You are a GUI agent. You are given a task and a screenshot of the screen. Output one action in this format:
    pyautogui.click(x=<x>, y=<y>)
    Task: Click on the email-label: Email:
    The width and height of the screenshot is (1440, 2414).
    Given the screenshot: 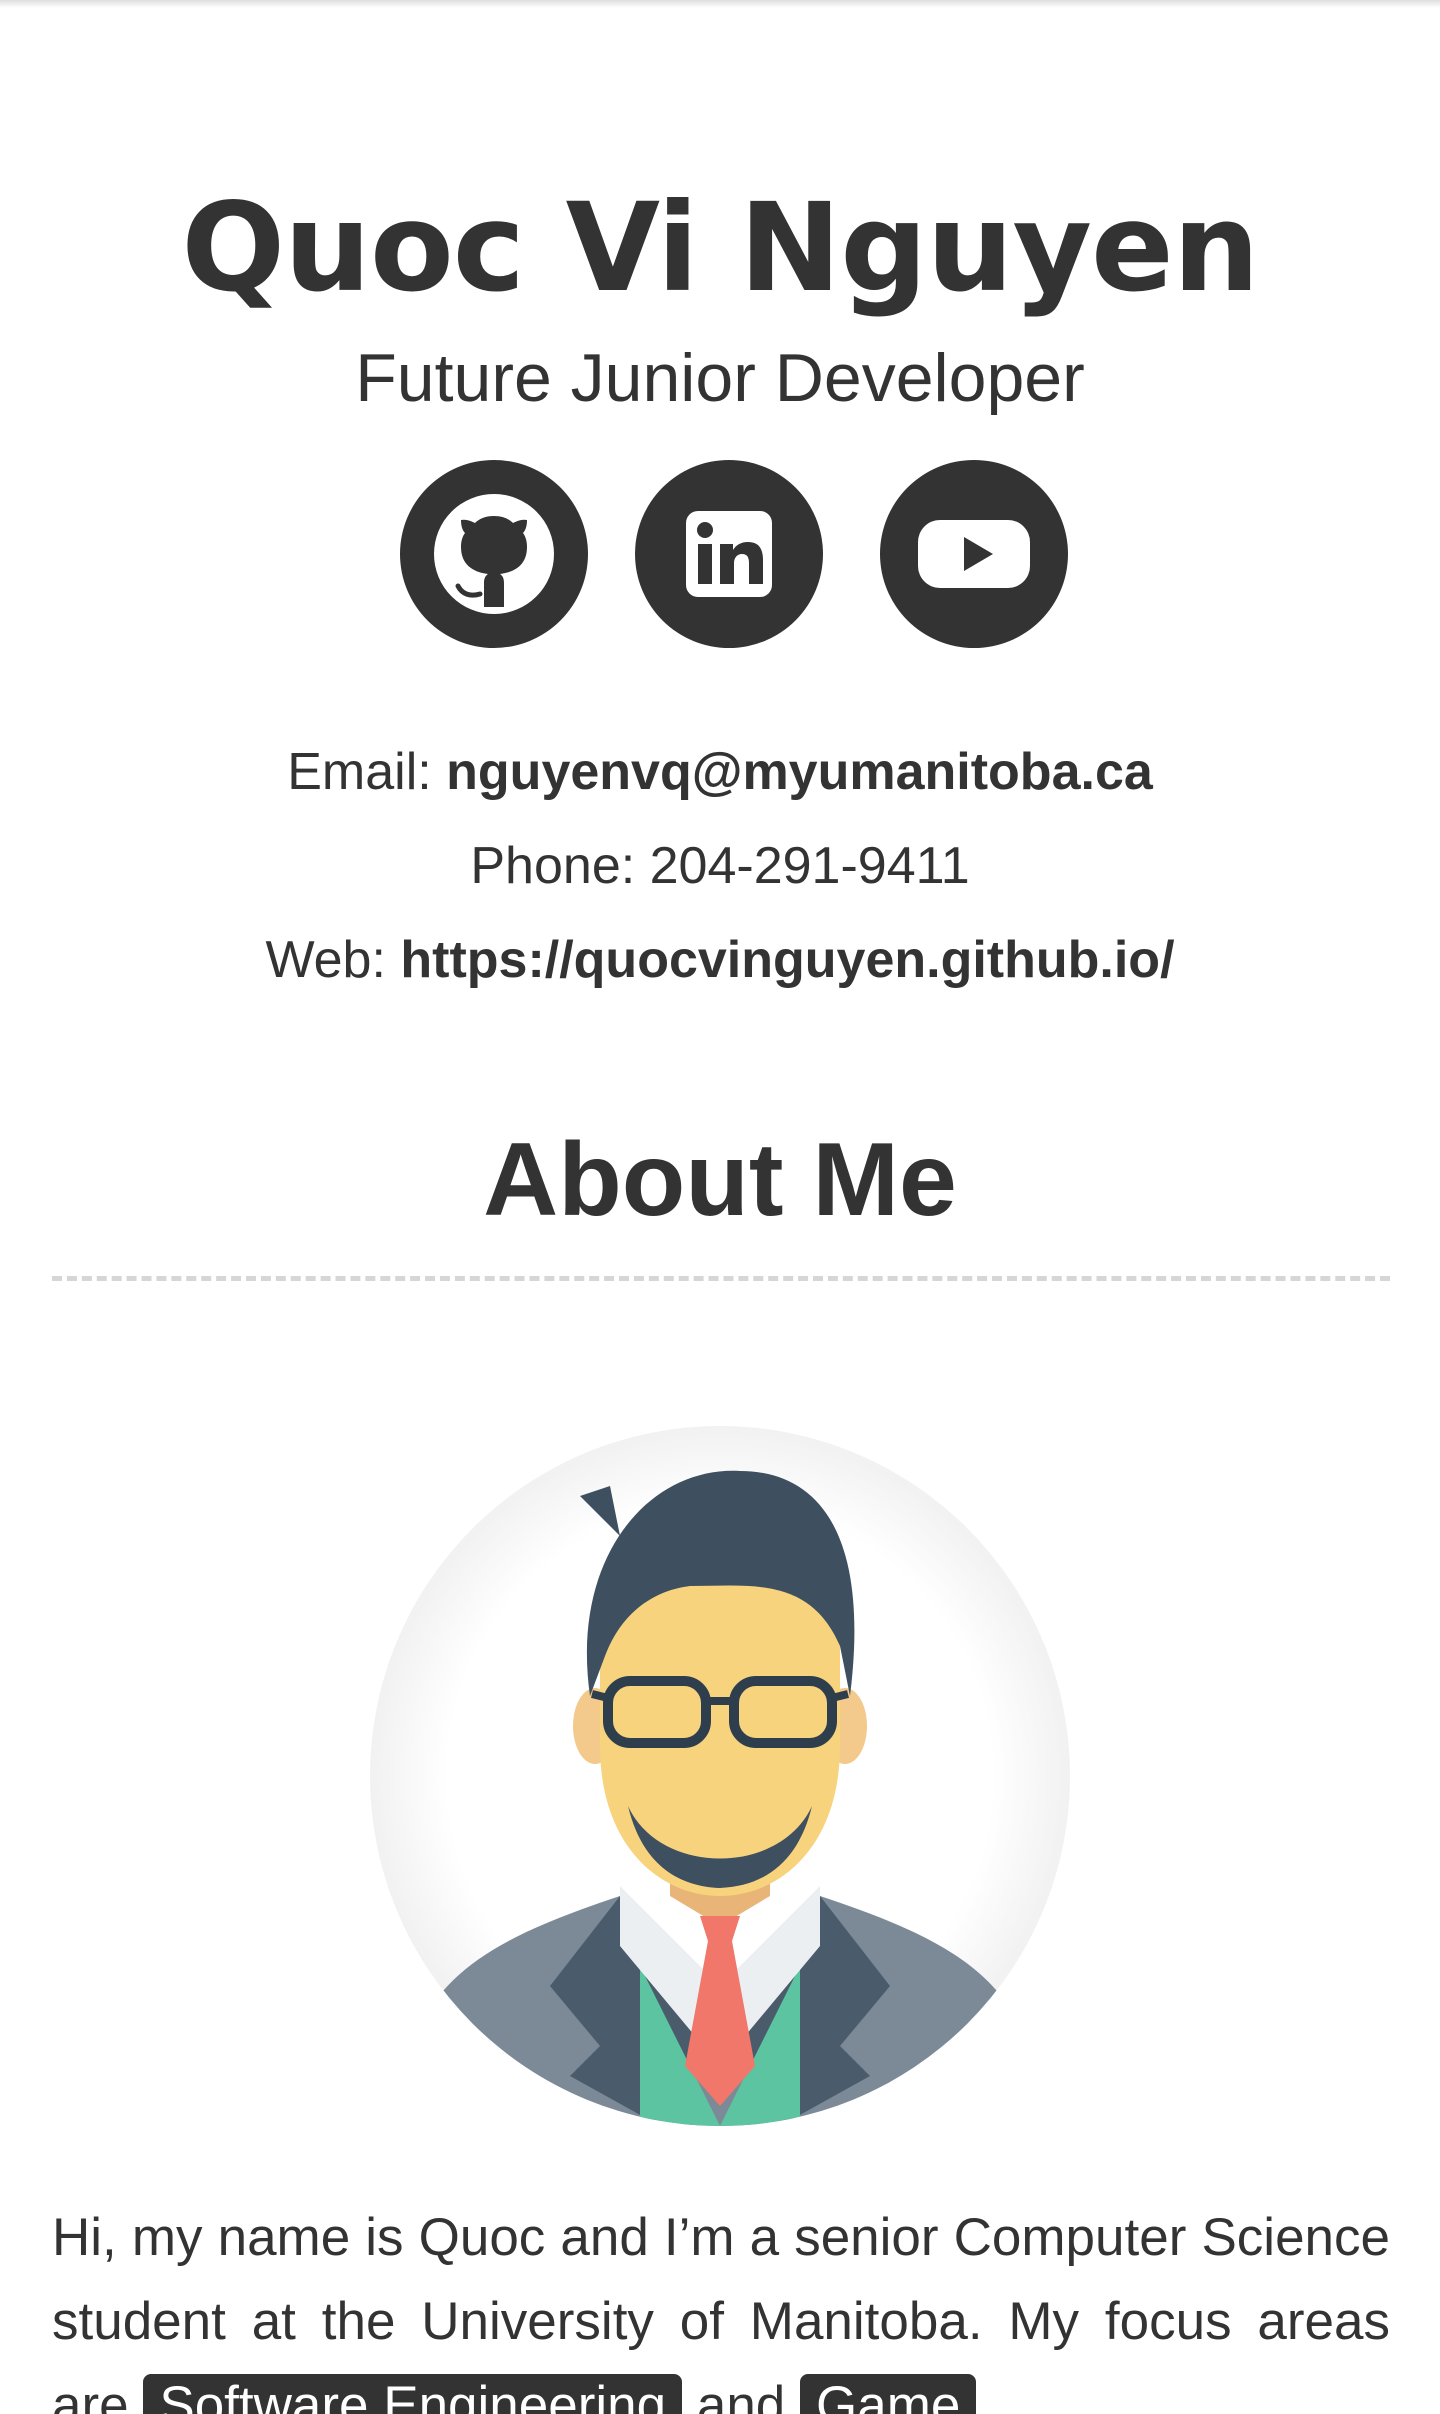 What is the action you would take?
    pyautogui.click(x=359, y=772)
    